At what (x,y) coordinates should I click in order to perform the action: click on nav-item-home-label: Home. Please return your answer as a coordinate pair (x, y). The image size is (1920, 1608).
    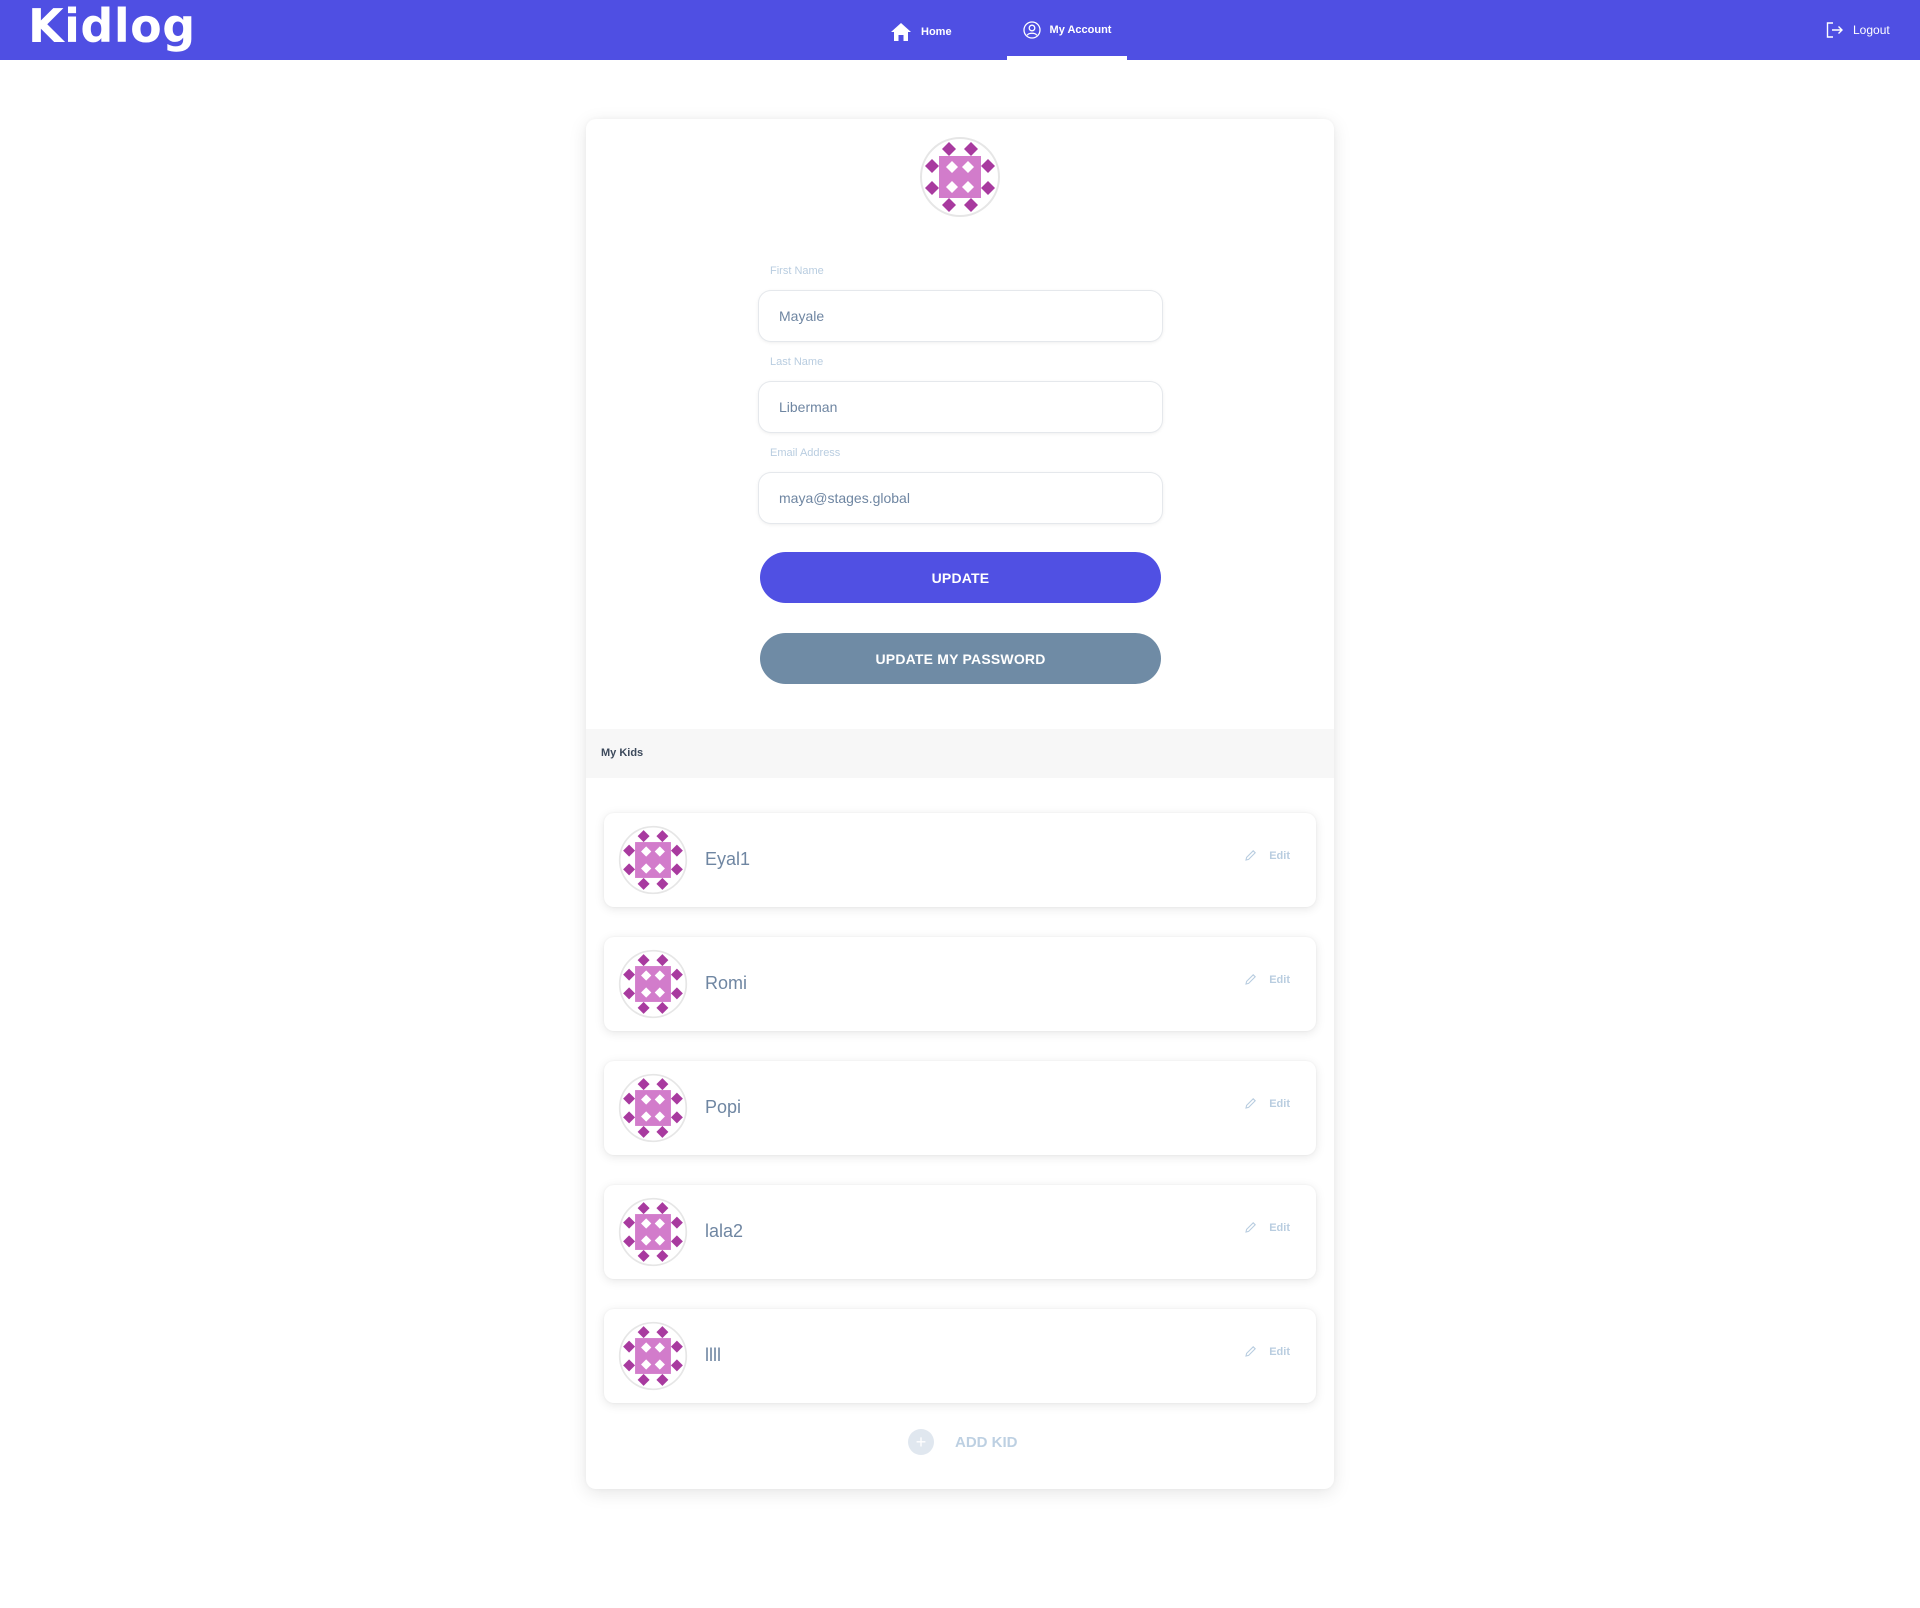
    Looking at the image, I should click on (936, 32).